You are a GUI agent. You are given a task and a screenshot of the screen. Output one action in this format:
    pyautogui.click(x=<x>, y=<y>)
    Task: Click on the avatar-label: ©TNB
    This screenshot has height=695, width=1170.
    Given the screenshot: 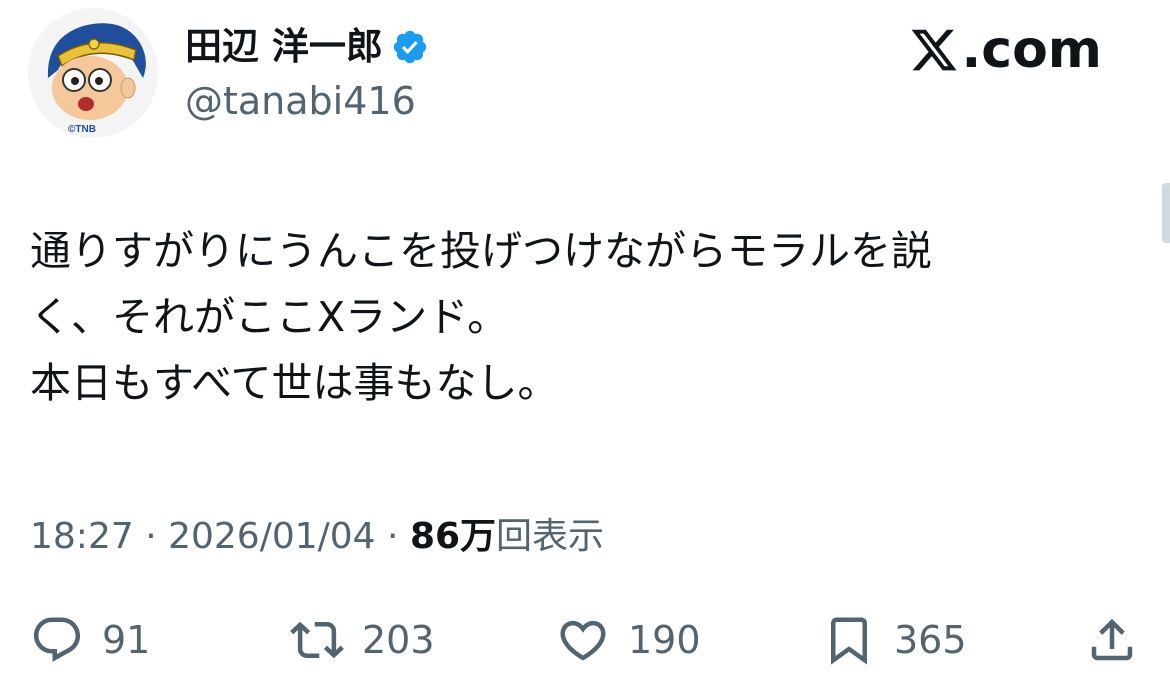 What is the action you would take?
    pyautogui.click(x=82, y=129)
    